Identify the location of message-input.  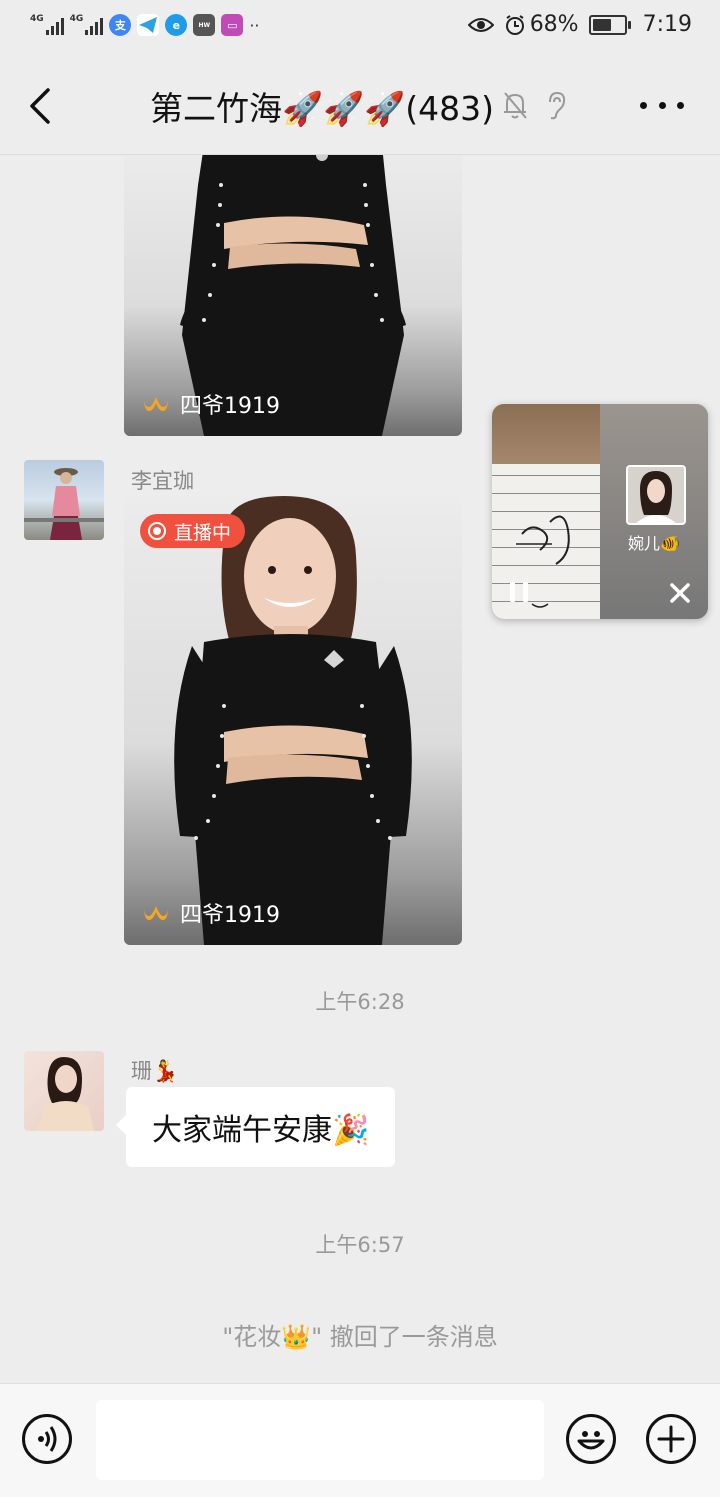
(320, 1440).